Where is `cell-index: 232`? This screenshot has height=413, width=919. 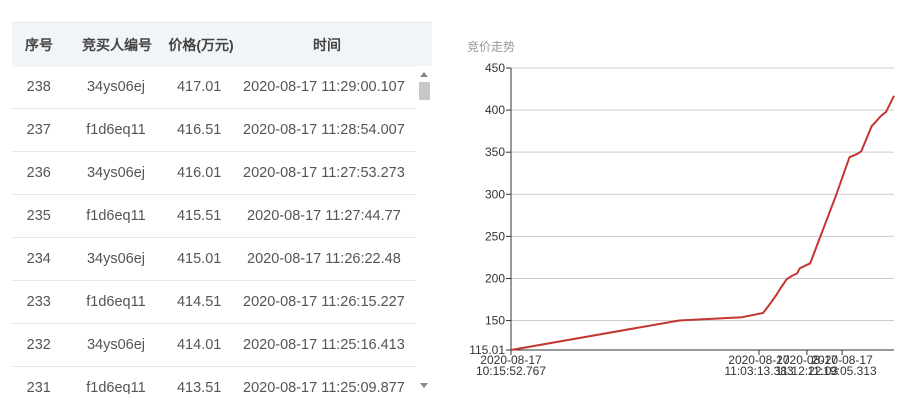
cell-index: 232 is located at coordinates (38, 345).